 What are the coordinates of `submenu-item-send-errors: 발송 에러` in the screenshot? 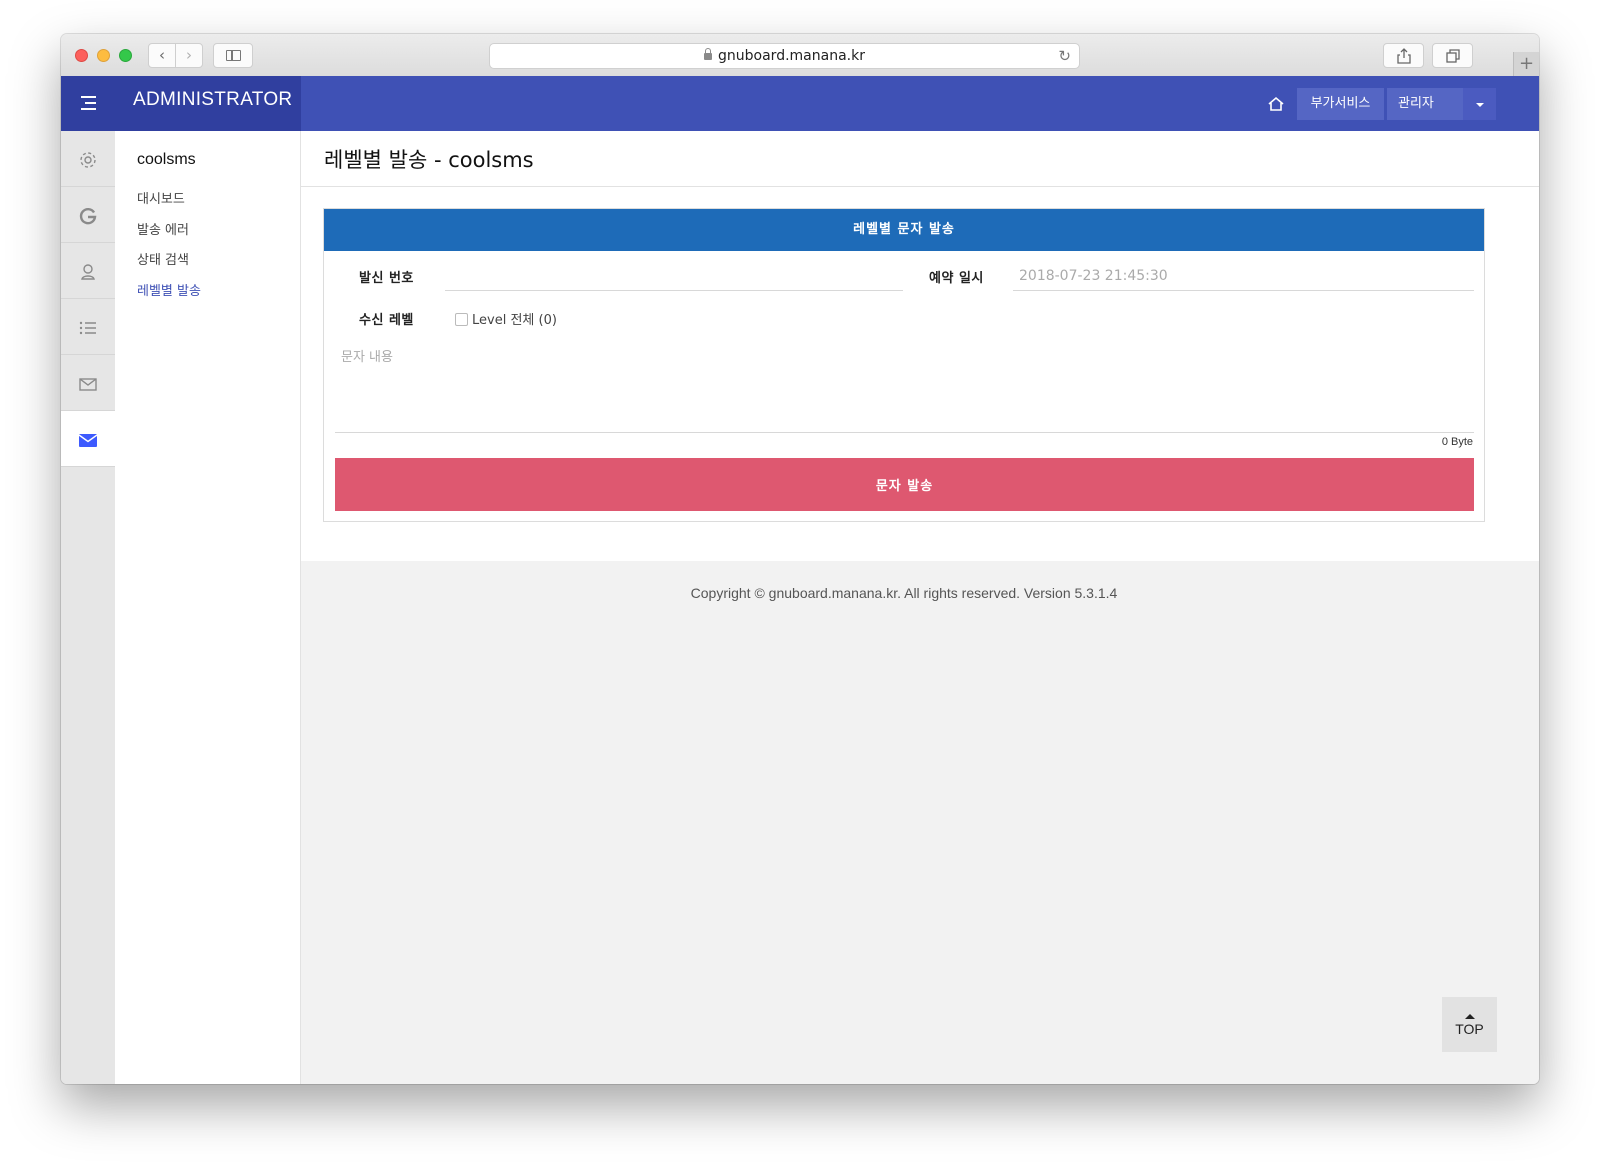 It's located at (163, 228).